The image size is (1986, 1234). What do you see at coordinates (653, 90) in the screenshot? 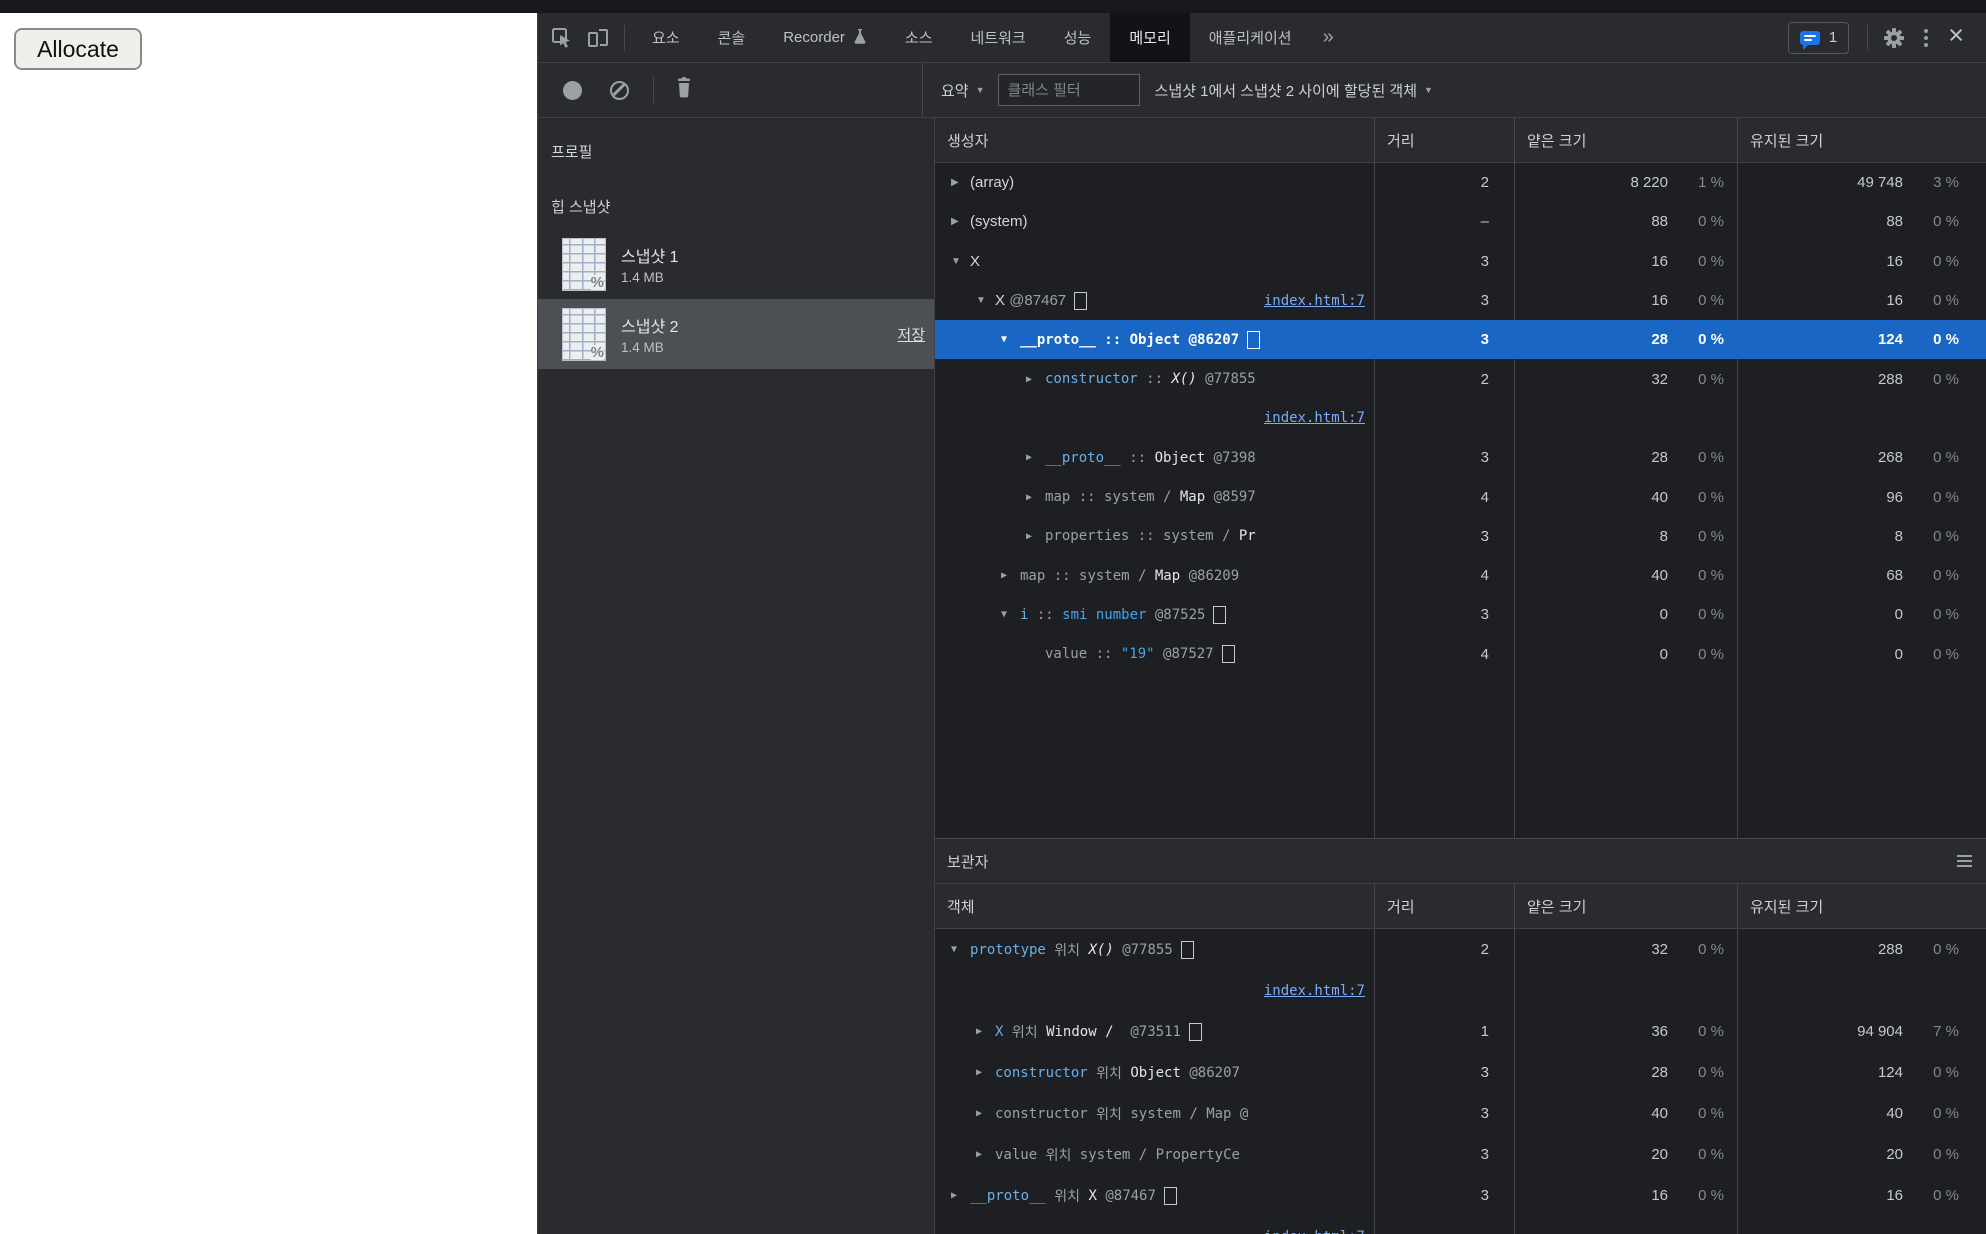
I see `toolbar-separator` at bounding box center [653, 90].